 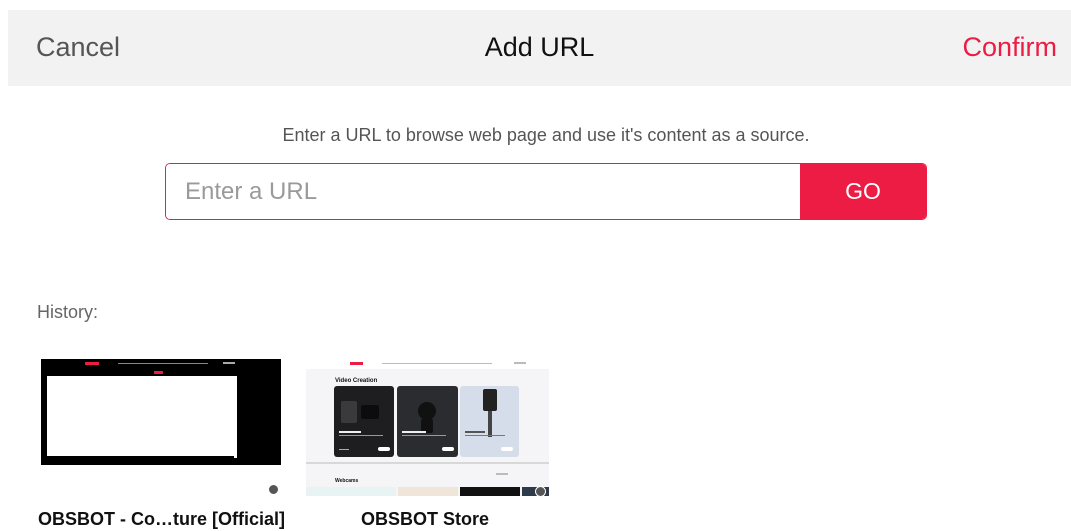 What do you see at coordinates (356, 381) in the screenshot?
I see `preview-heading: Video Creation` at bounding box center [356, 381].